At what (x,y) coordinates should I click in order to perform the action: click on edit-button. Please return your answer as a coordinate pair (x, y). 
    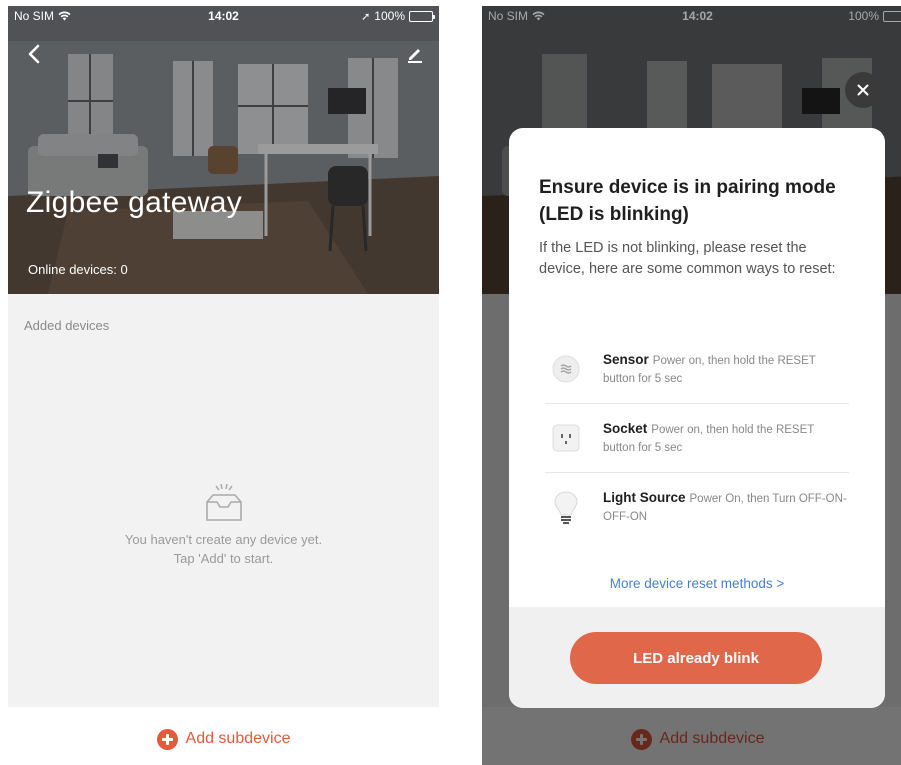
    Looking at the image, I should click on (415, 54).